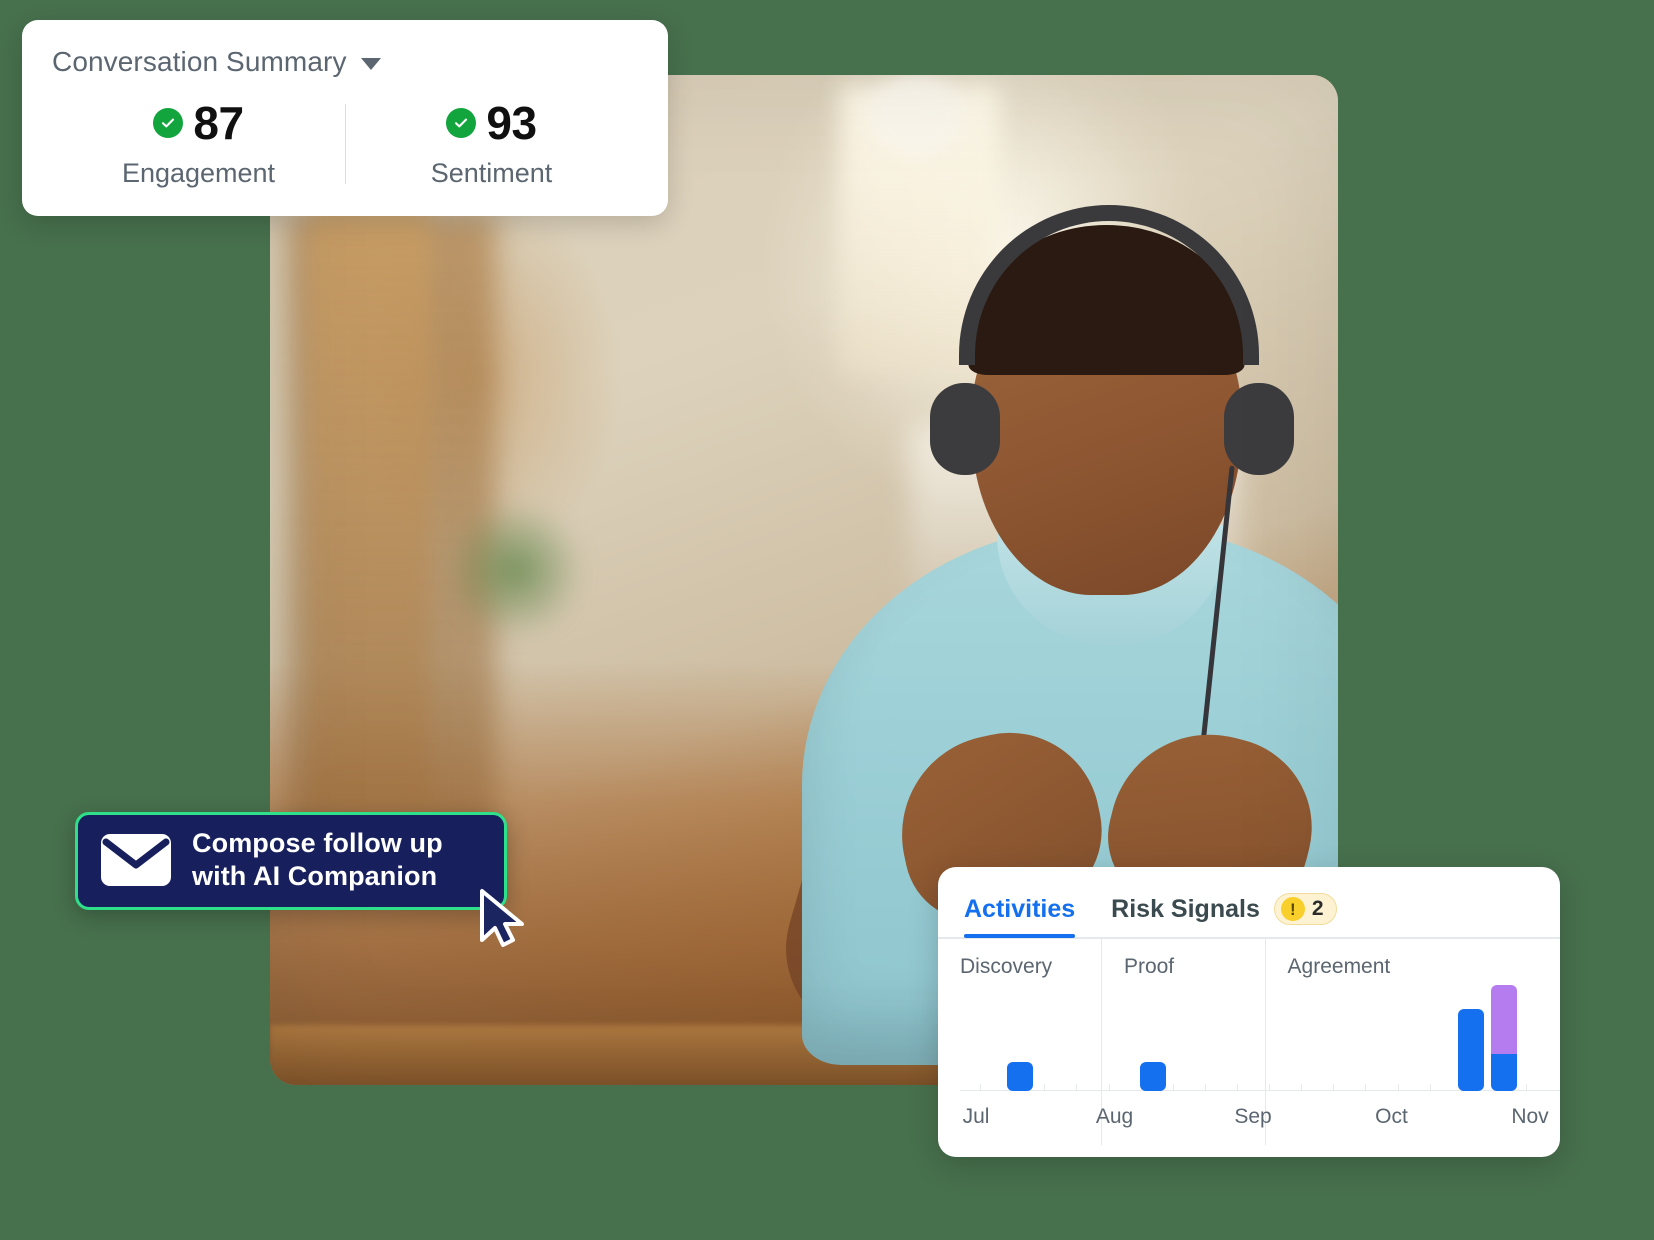  Describe the element at coordinates (1530, 1116) in the screenshot. I see `x-axis-label-nov: Nov` at that location.